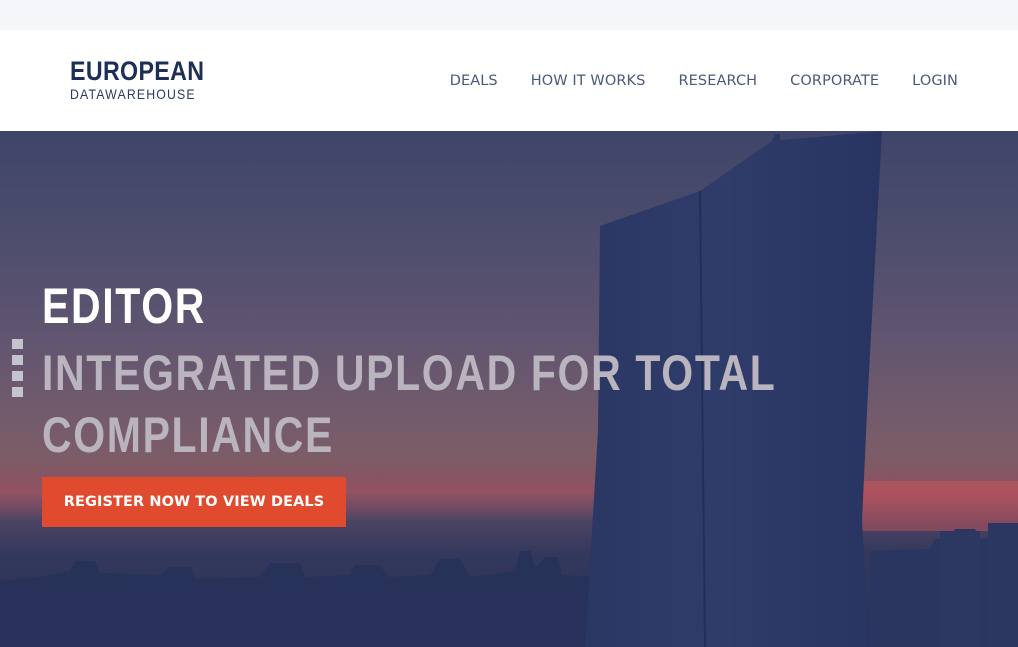  What do you see at coordinates (474, 81) in the screenshot?
I see `nav-link-deals: DEALS` at bounding box center [474, 81].